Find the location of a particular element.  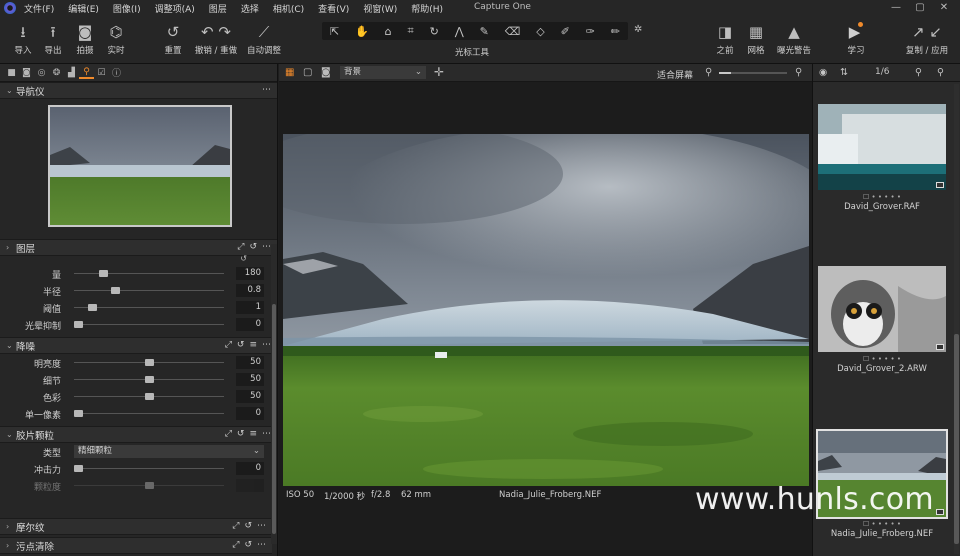

browser-scrollbar is located at coordinates (956, 319).